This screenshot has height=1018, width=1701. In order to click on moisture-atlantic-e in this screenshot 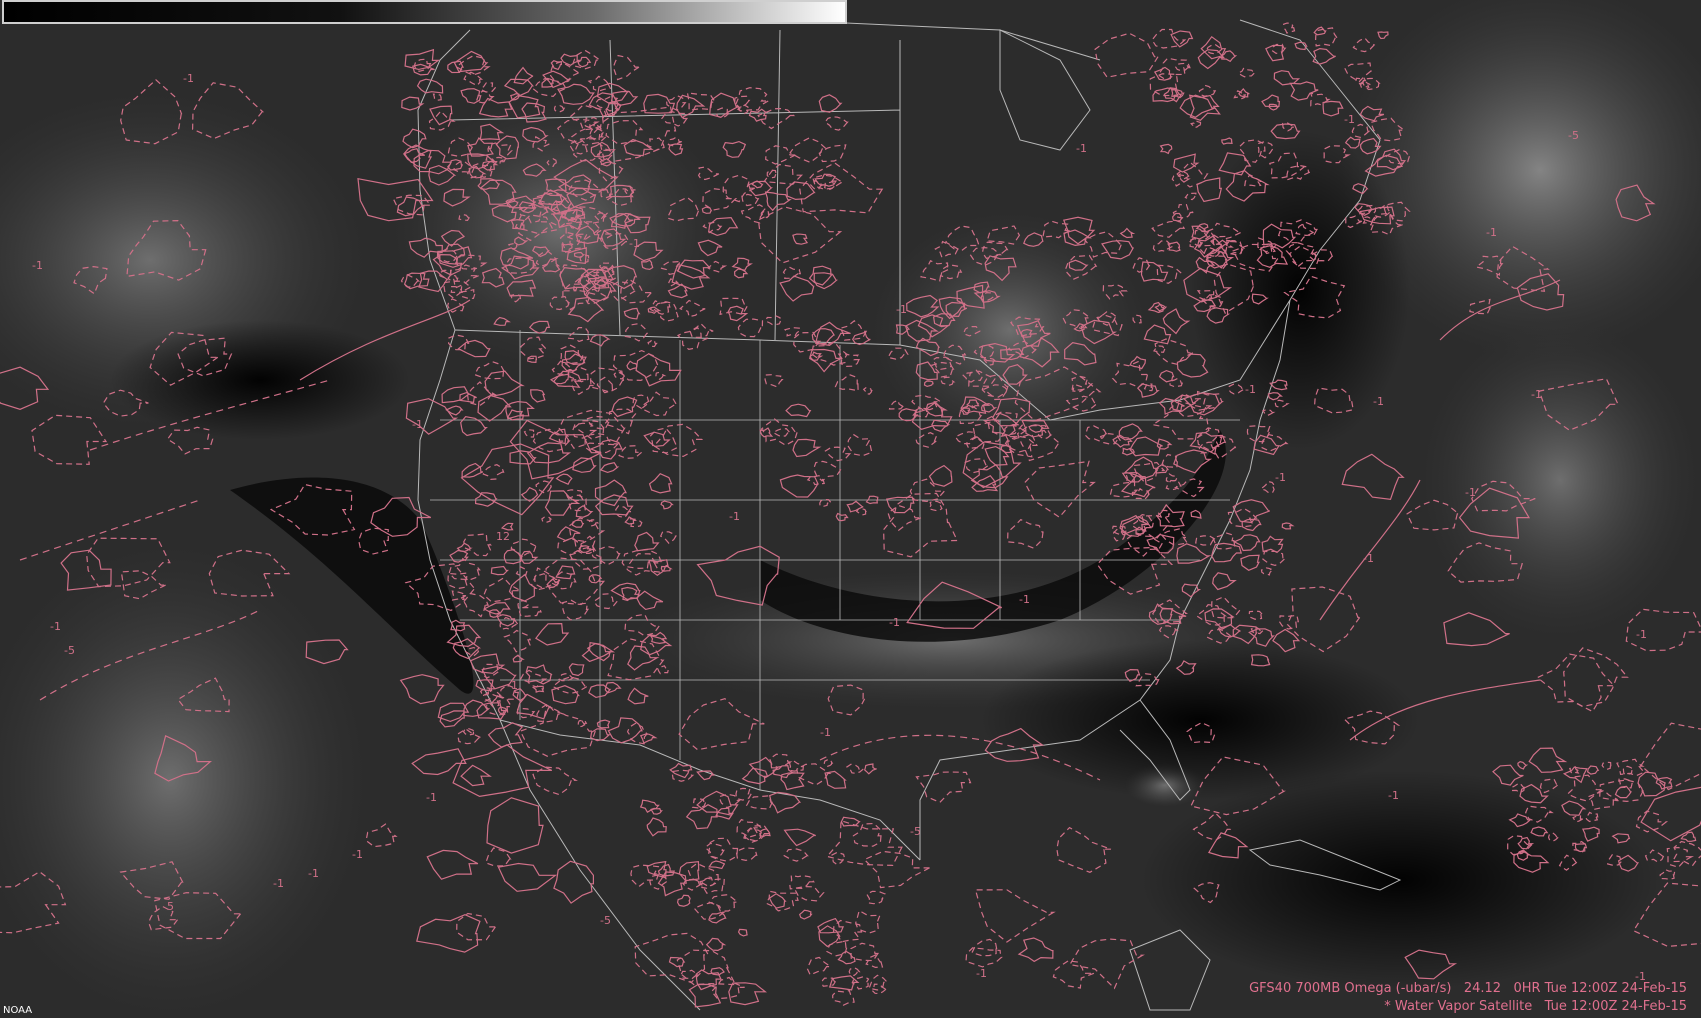, I will do `click(1560, 480)`.